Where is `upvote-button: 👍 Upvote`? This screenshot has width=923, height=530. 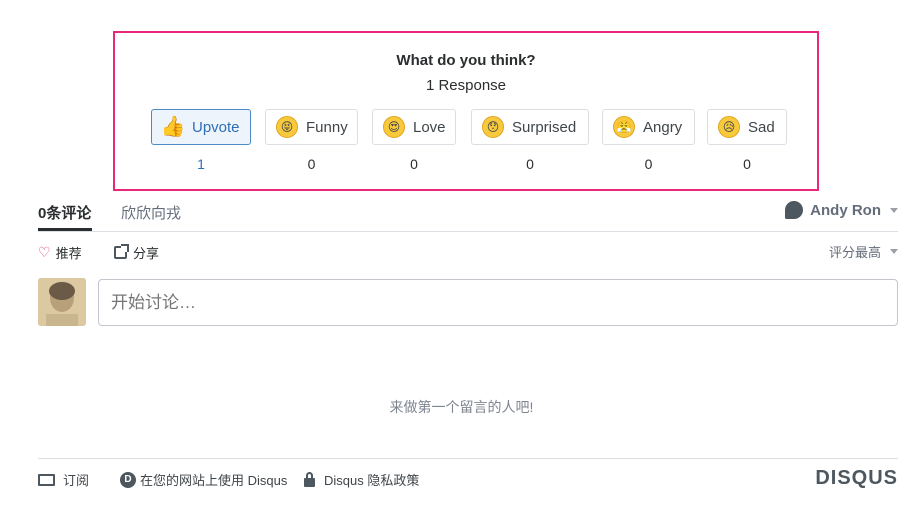
upvote-button: 👍 Upvote is located at coordinates (201, 127).